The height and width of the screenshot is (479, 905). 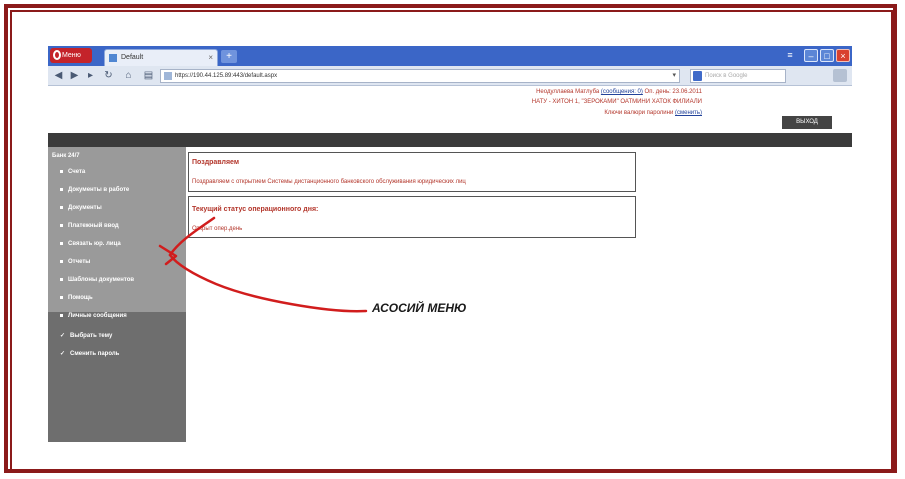 What do you see at coordinates (419, 308) in the screenshot?
I see `annotation-label: АСОСИЙ МЕНЮ` at bounding box center [419, 308].